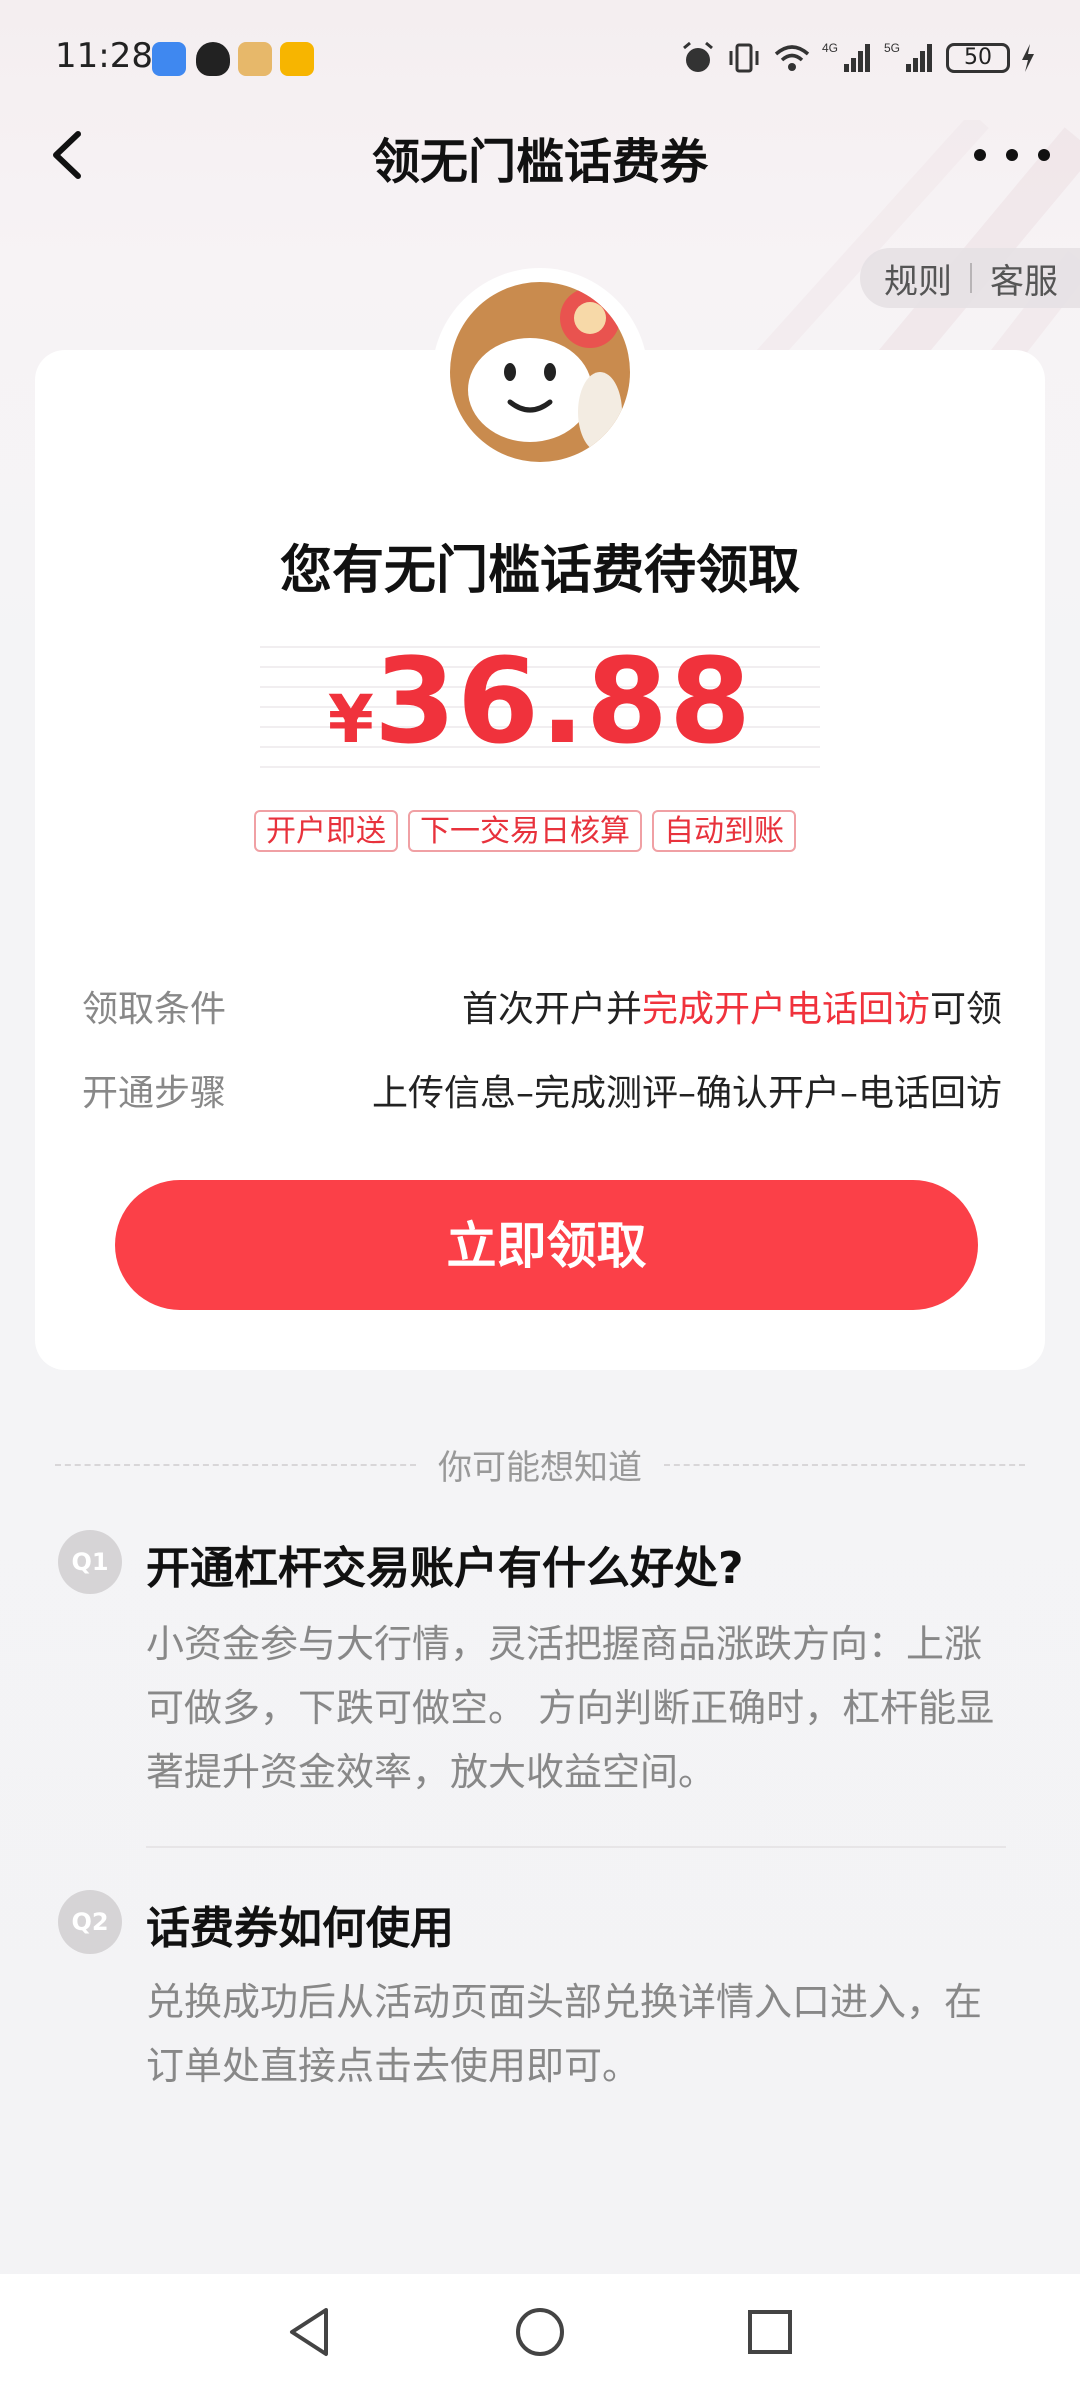  What do you see at coordinates (213, 59) in the screenshot?
I see `qq-icon` at bounding box center [213, 59].